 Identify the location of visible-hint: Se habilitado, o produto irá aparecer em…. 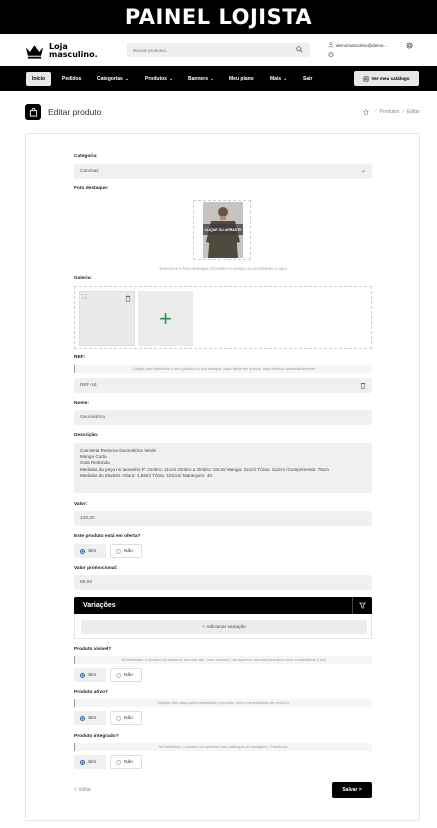
(223, 660).